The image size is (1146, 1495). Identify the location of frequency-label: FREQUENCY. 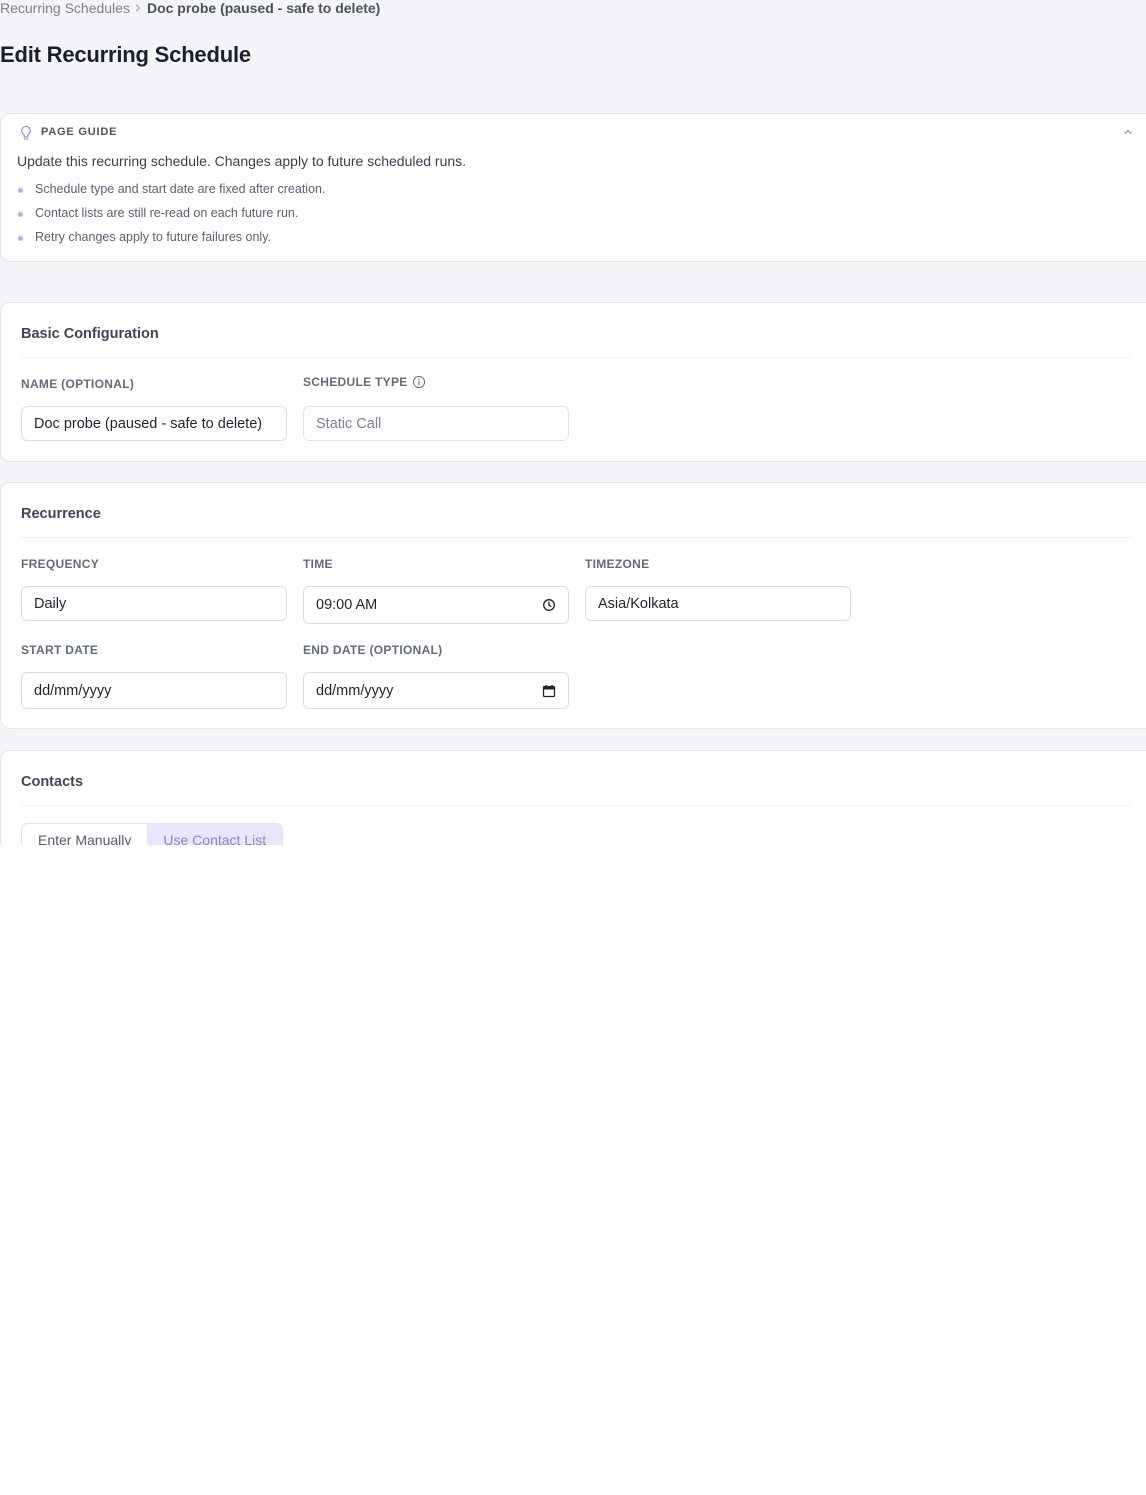
(60, 564).